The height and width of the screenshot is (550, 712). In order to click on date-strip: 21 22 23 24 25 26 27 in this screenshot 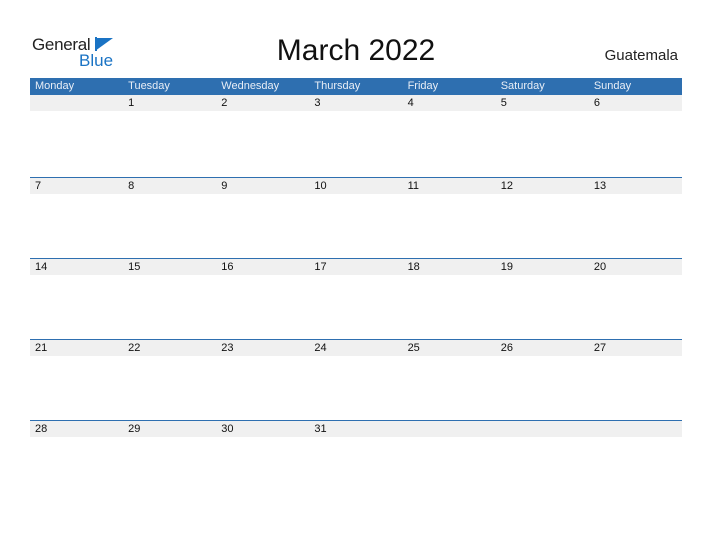, I will do `click(356, 348)`.